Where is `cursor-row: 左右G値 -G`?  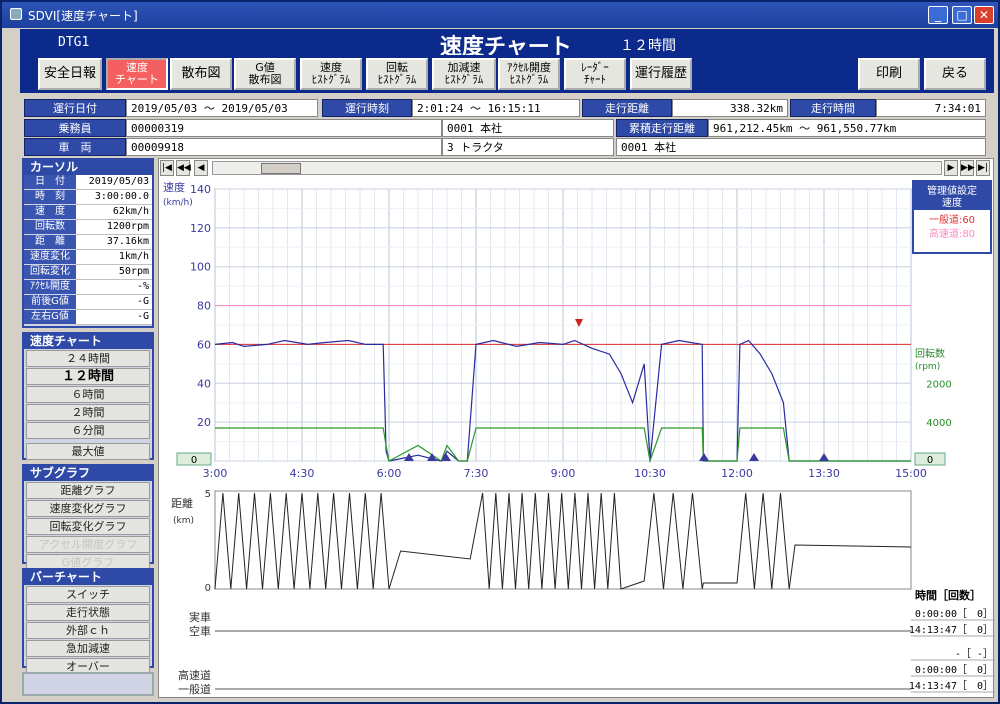 cursor-row: 左右G値 -G is located at coordinates (88, 317).